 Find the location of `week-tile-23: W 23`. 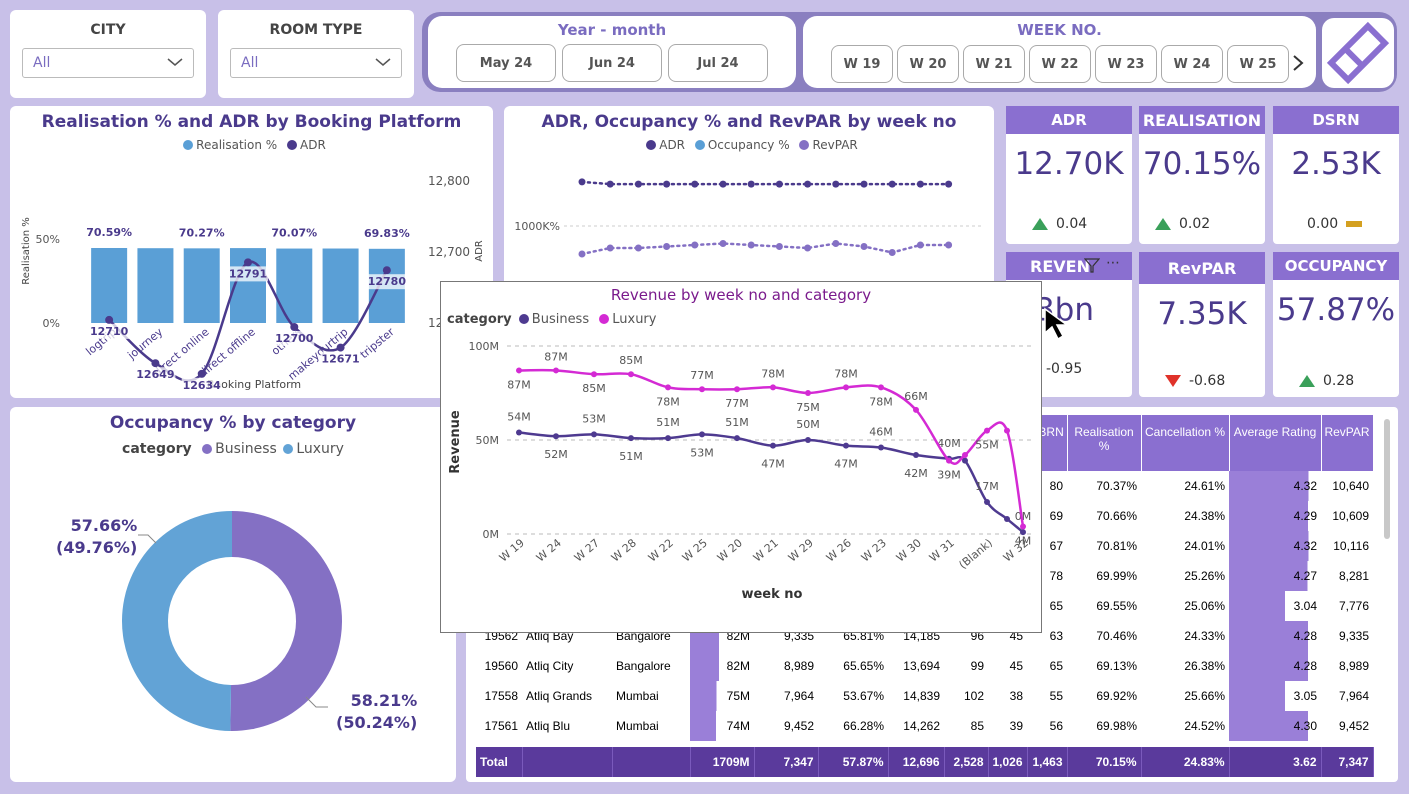

week-tile-23: W 23 is located at coordinates (1126, 64).